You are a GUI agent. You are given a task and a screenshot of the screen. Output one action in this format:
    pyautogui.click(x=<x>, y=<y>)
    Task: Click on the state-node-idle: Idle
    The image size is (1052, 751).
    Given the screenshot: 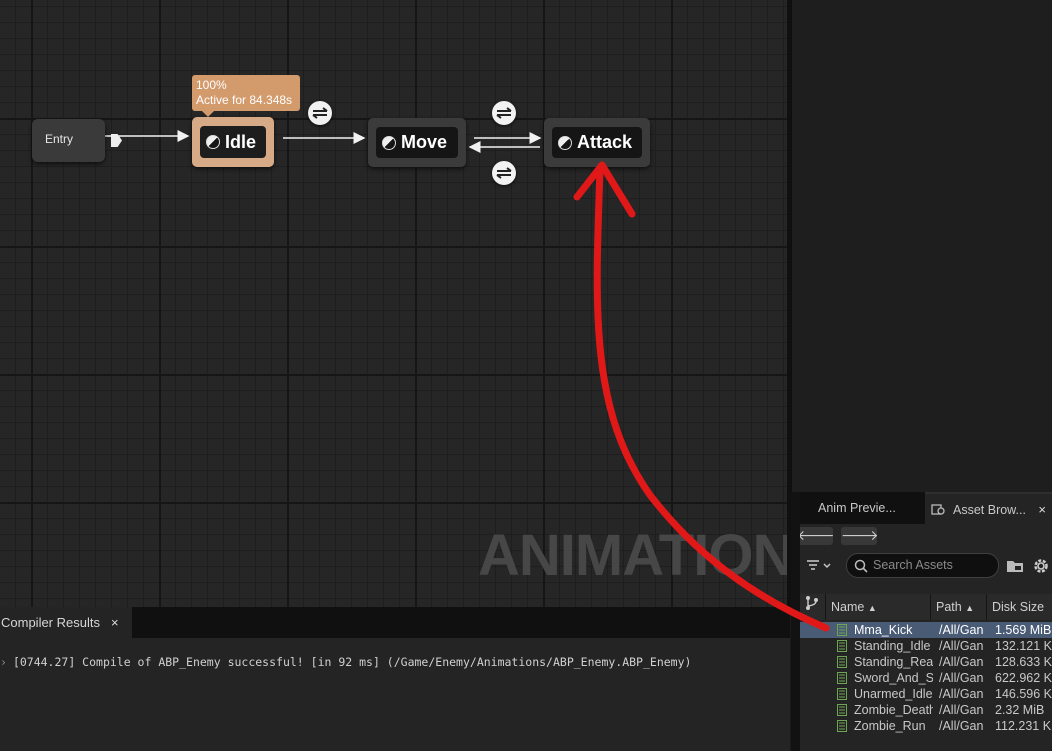 What is the action you would take?
    pyautogui.click(x=233, y=142)
    